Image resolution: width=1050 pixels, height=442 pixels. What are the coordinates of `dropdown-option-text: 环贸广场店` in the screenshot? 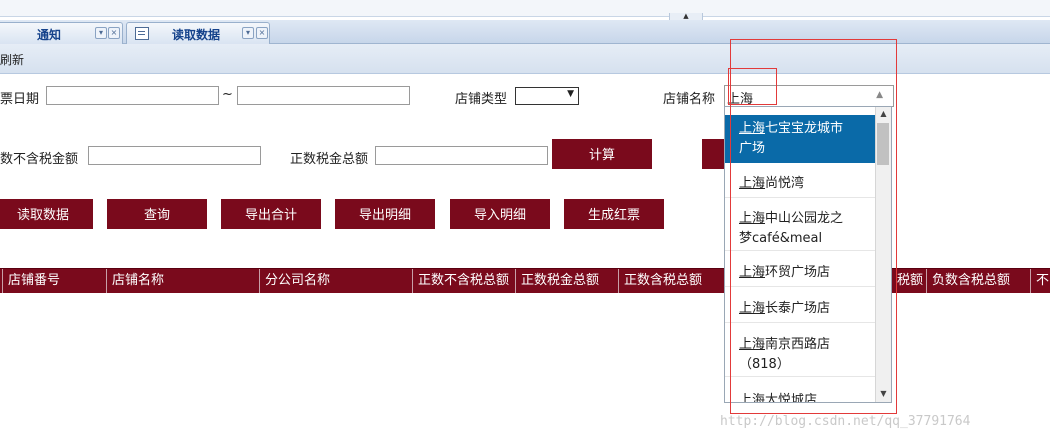 It's located at (798, 272).